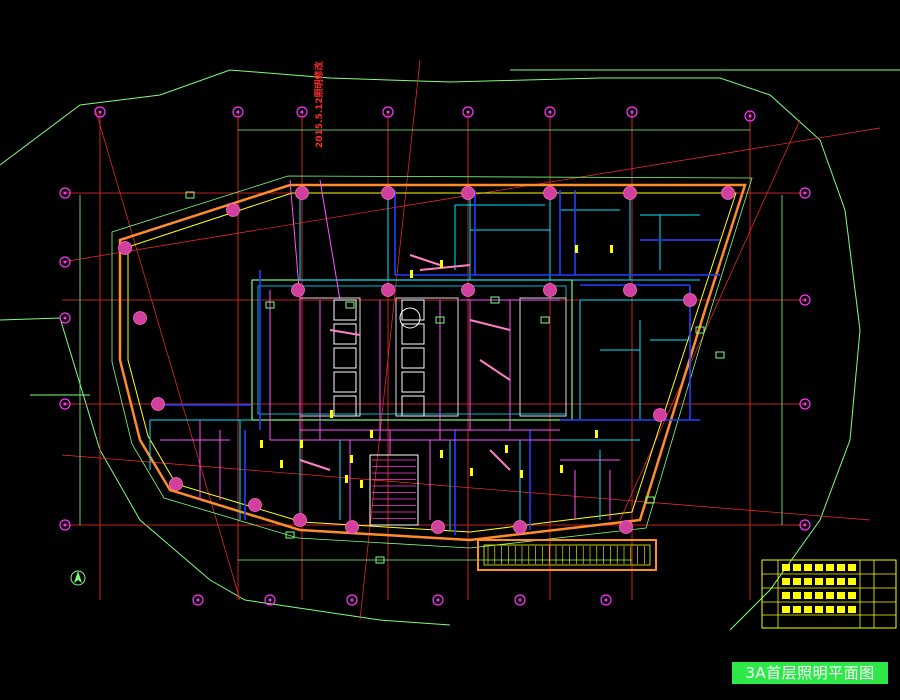 The height and width of the screenshot is (700, 900). What do you see at coordinates (330, 240) in the screenshot?
I see `circuit` at bounding box center [330, 240].